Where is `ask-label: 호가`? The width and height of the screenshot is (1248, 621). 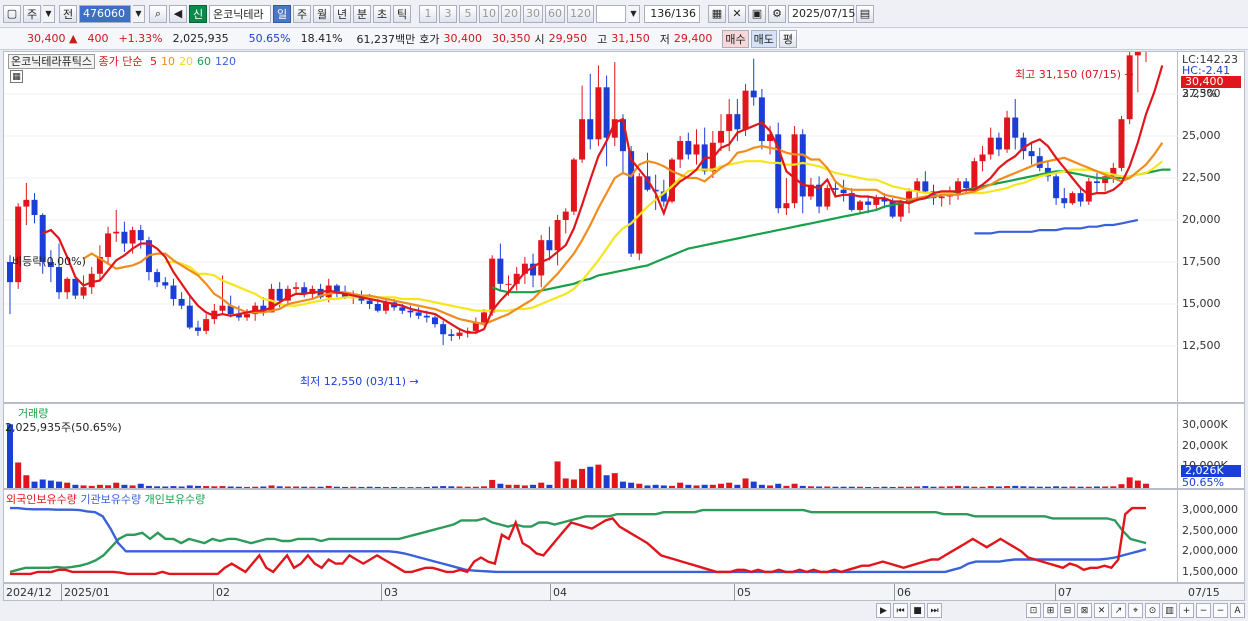 ask-label: 호가 is located at coordinates (429, 39).